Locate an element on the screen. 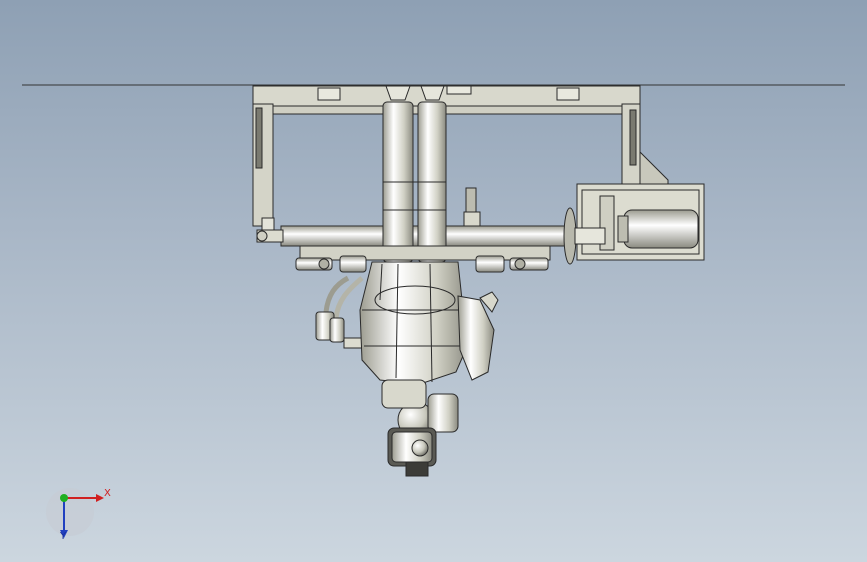 The image size is (867, 562). right-column is located at coordinates (631, 146).